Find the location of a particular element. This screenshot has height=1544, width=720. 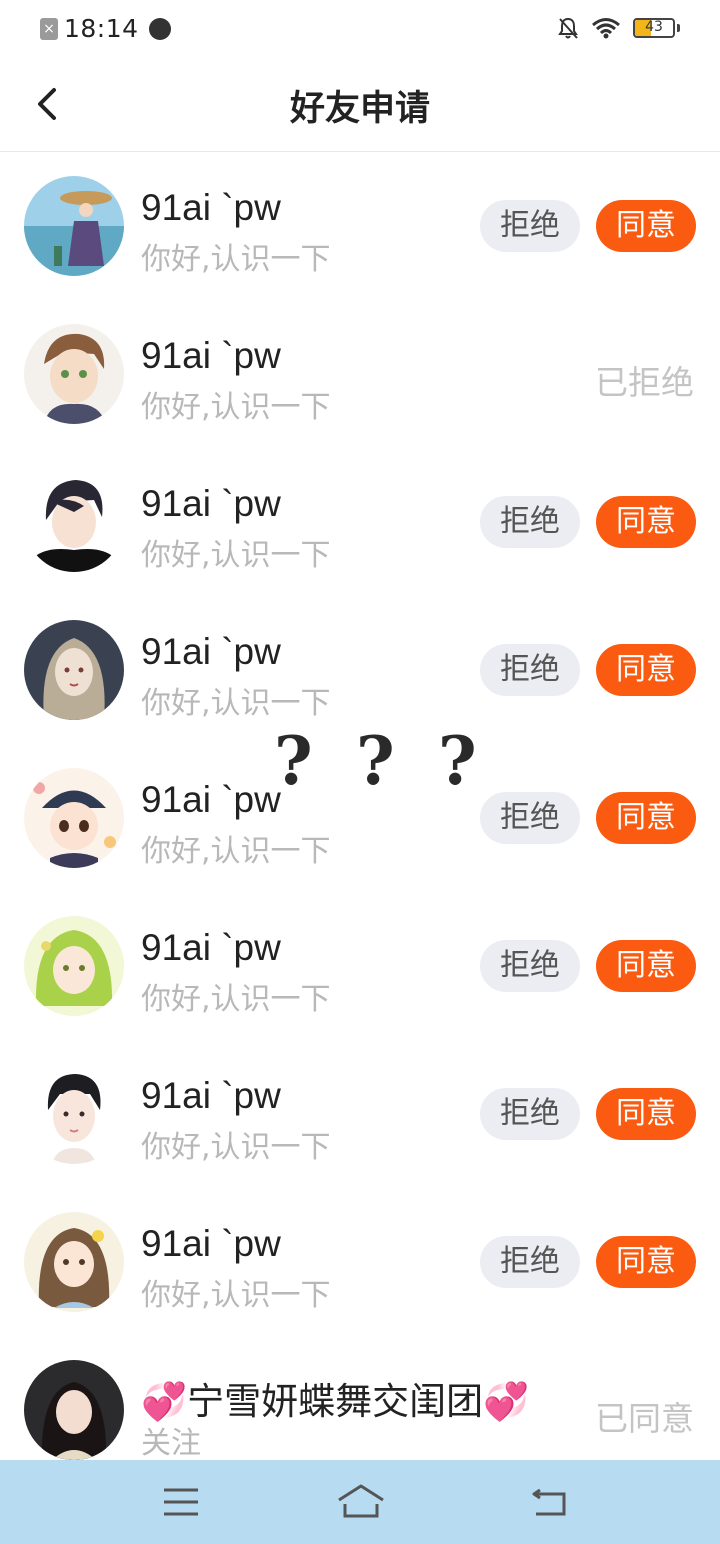

request-name: 💞宁雪妍蝶舞交闺团💞 is located at coordinates (335, 1398).